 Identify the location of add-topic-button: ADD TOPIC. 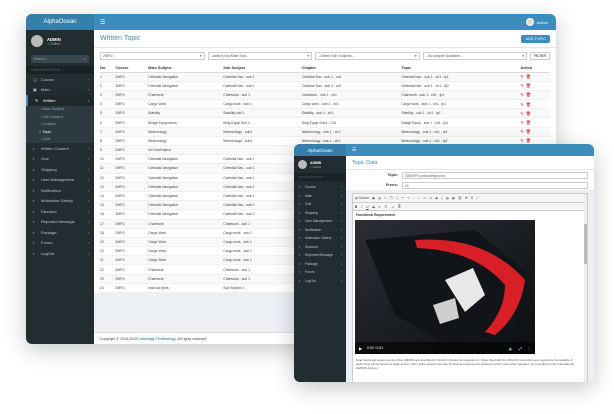
(535, 38).